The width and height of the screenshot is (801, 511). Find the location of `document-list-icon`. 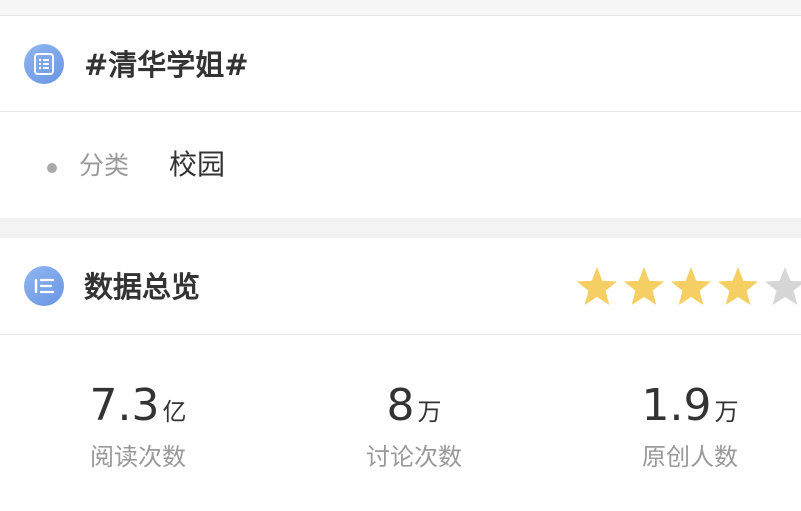

document-list-icon is located at coordinates (44, 64).